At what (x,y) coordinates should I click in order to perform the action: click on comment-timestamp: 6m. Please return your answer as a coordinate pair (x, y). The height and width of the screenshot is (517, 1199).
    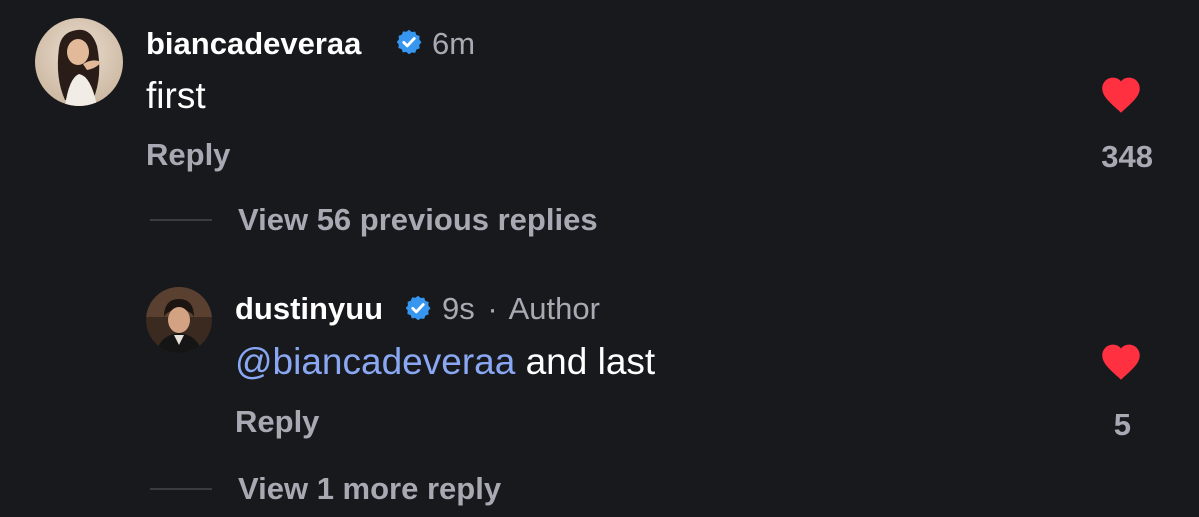
    Looking at the image, I should click on (454, 43).